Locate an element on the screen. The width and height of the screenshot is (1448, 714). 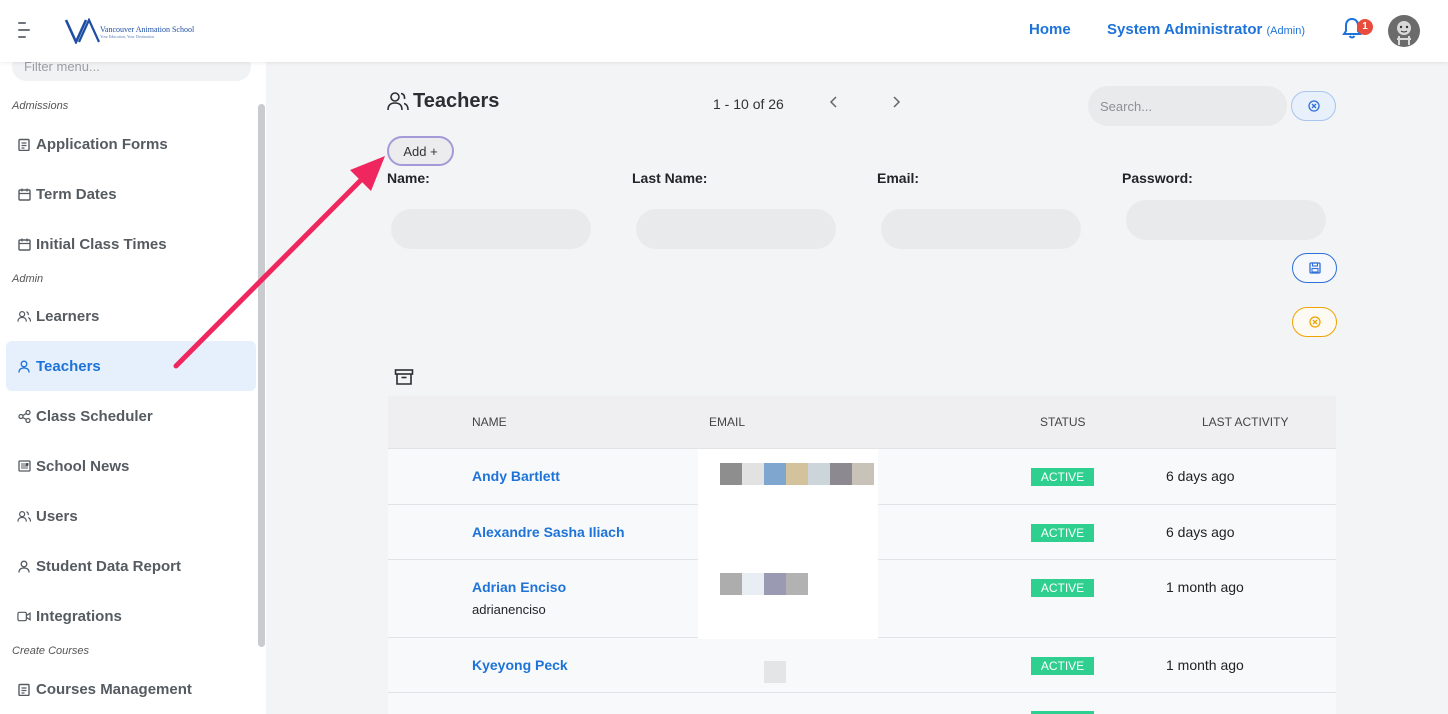
password-field is located at coordinates (1226, 220).